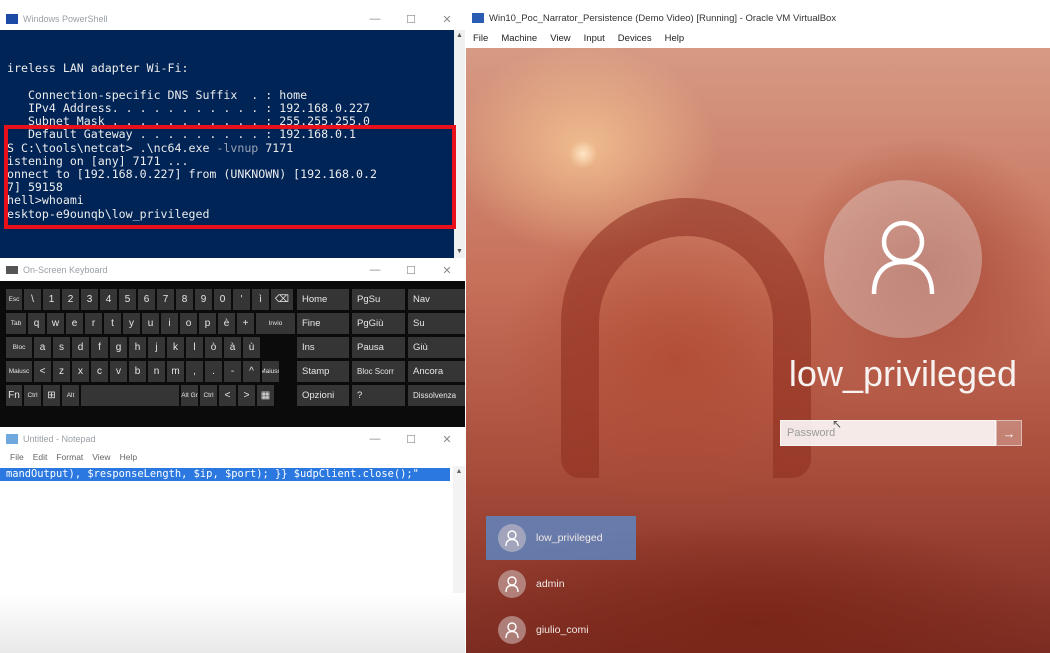 The width and height of the screenshot is (1050, 653). Describe the element at coordinates (74, 323) in the screenshot. I see `key: e` at that location.